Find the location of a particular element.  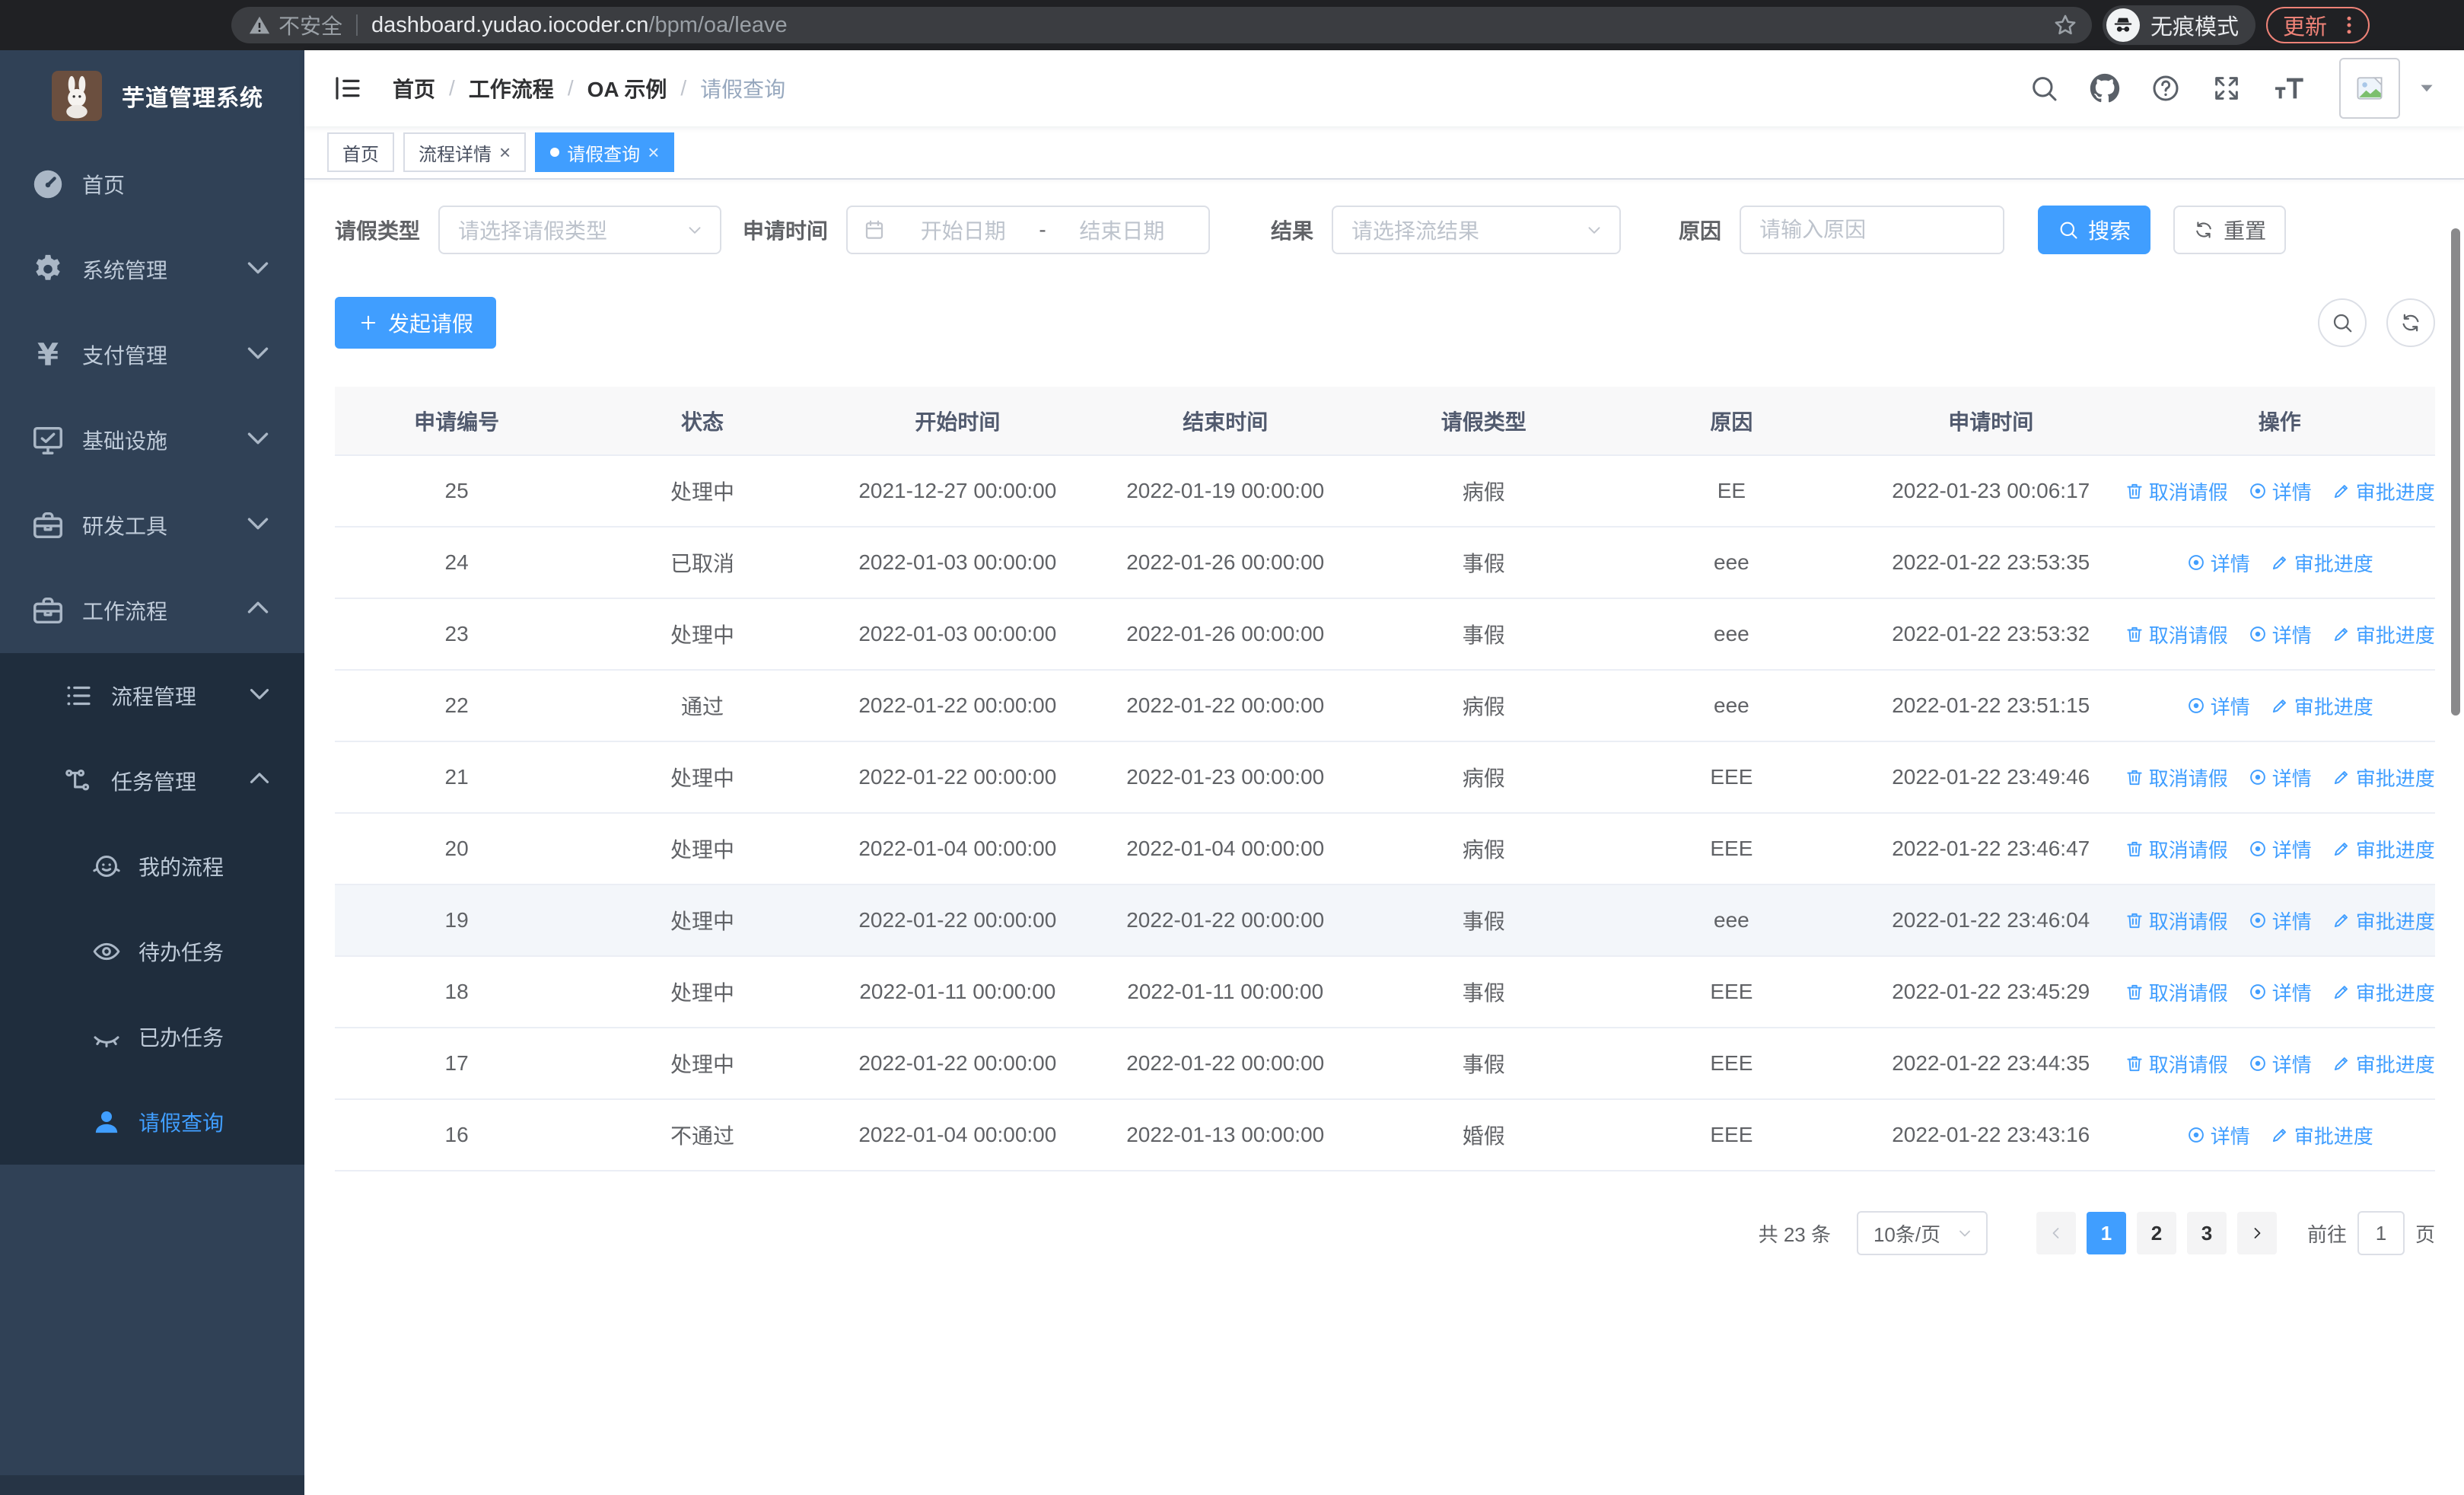

reload-icon is located at coordinates (146, 25).